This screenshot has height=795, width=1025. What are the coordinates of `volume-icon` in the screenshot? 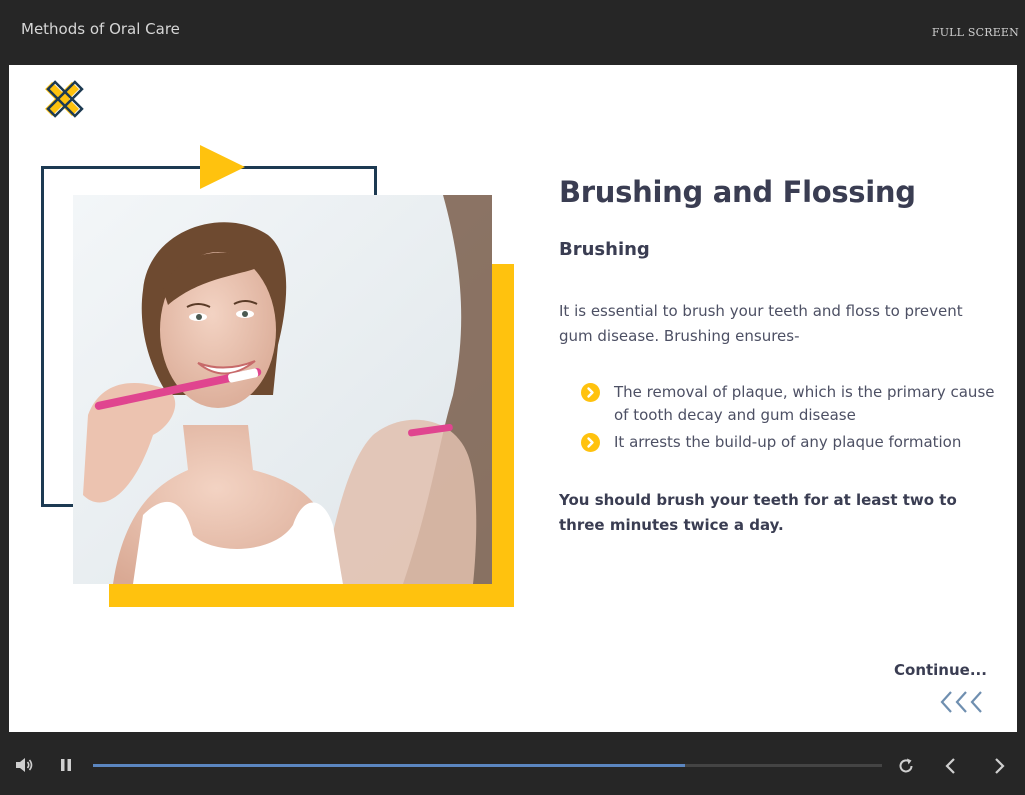 It's located at (24, 765).